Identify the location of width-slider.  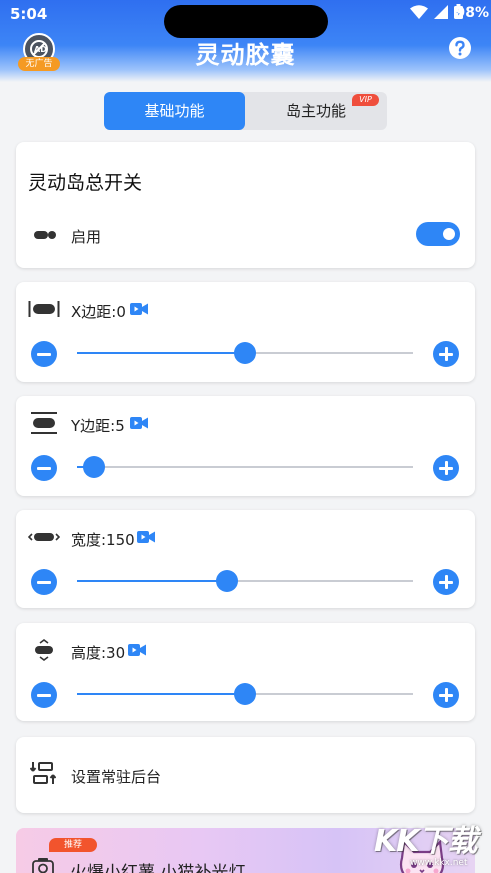
(245, 581).